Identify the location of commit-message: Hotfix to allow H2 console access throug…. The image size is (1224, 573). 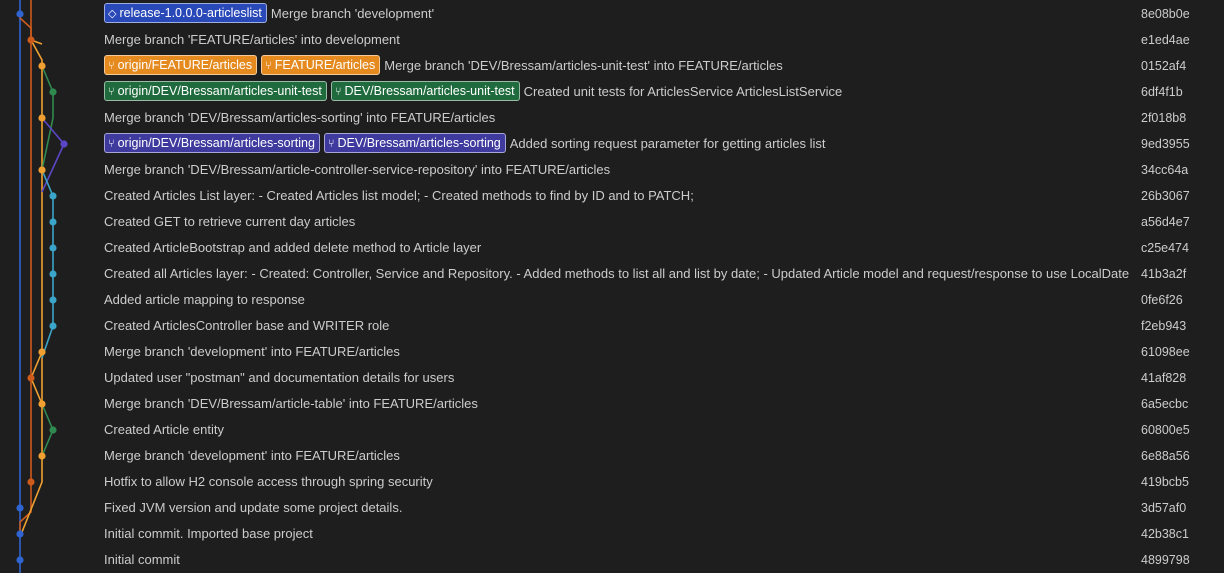
(268, 481).